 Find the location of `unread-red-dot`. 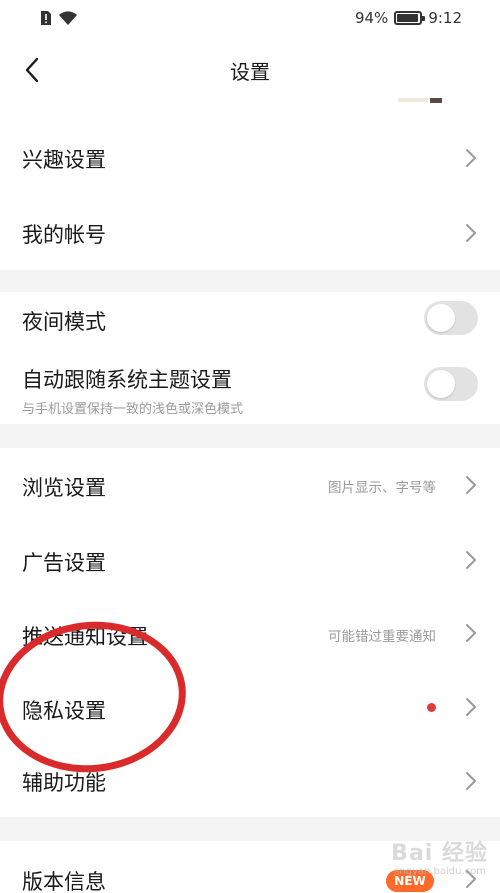

unread-red-dot is located at coordinates (431, 707).